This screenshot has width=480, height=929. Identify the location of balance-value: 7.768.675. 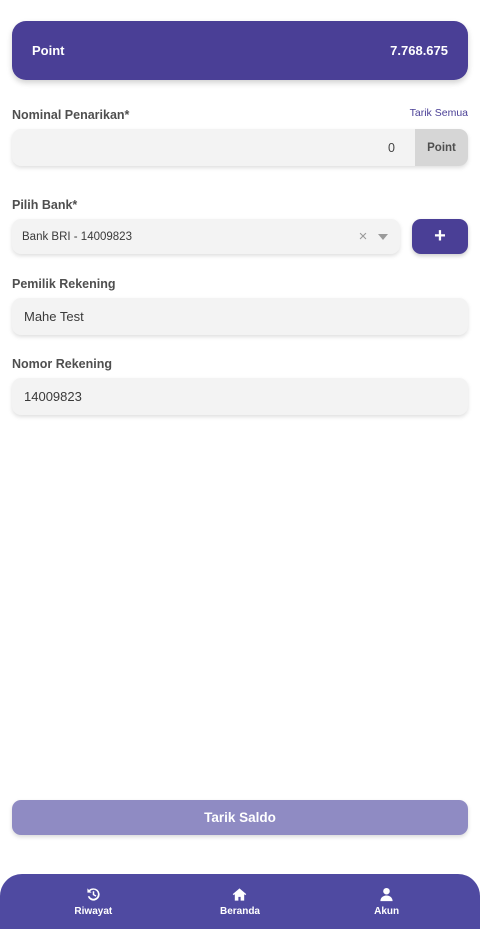
(419, 50).